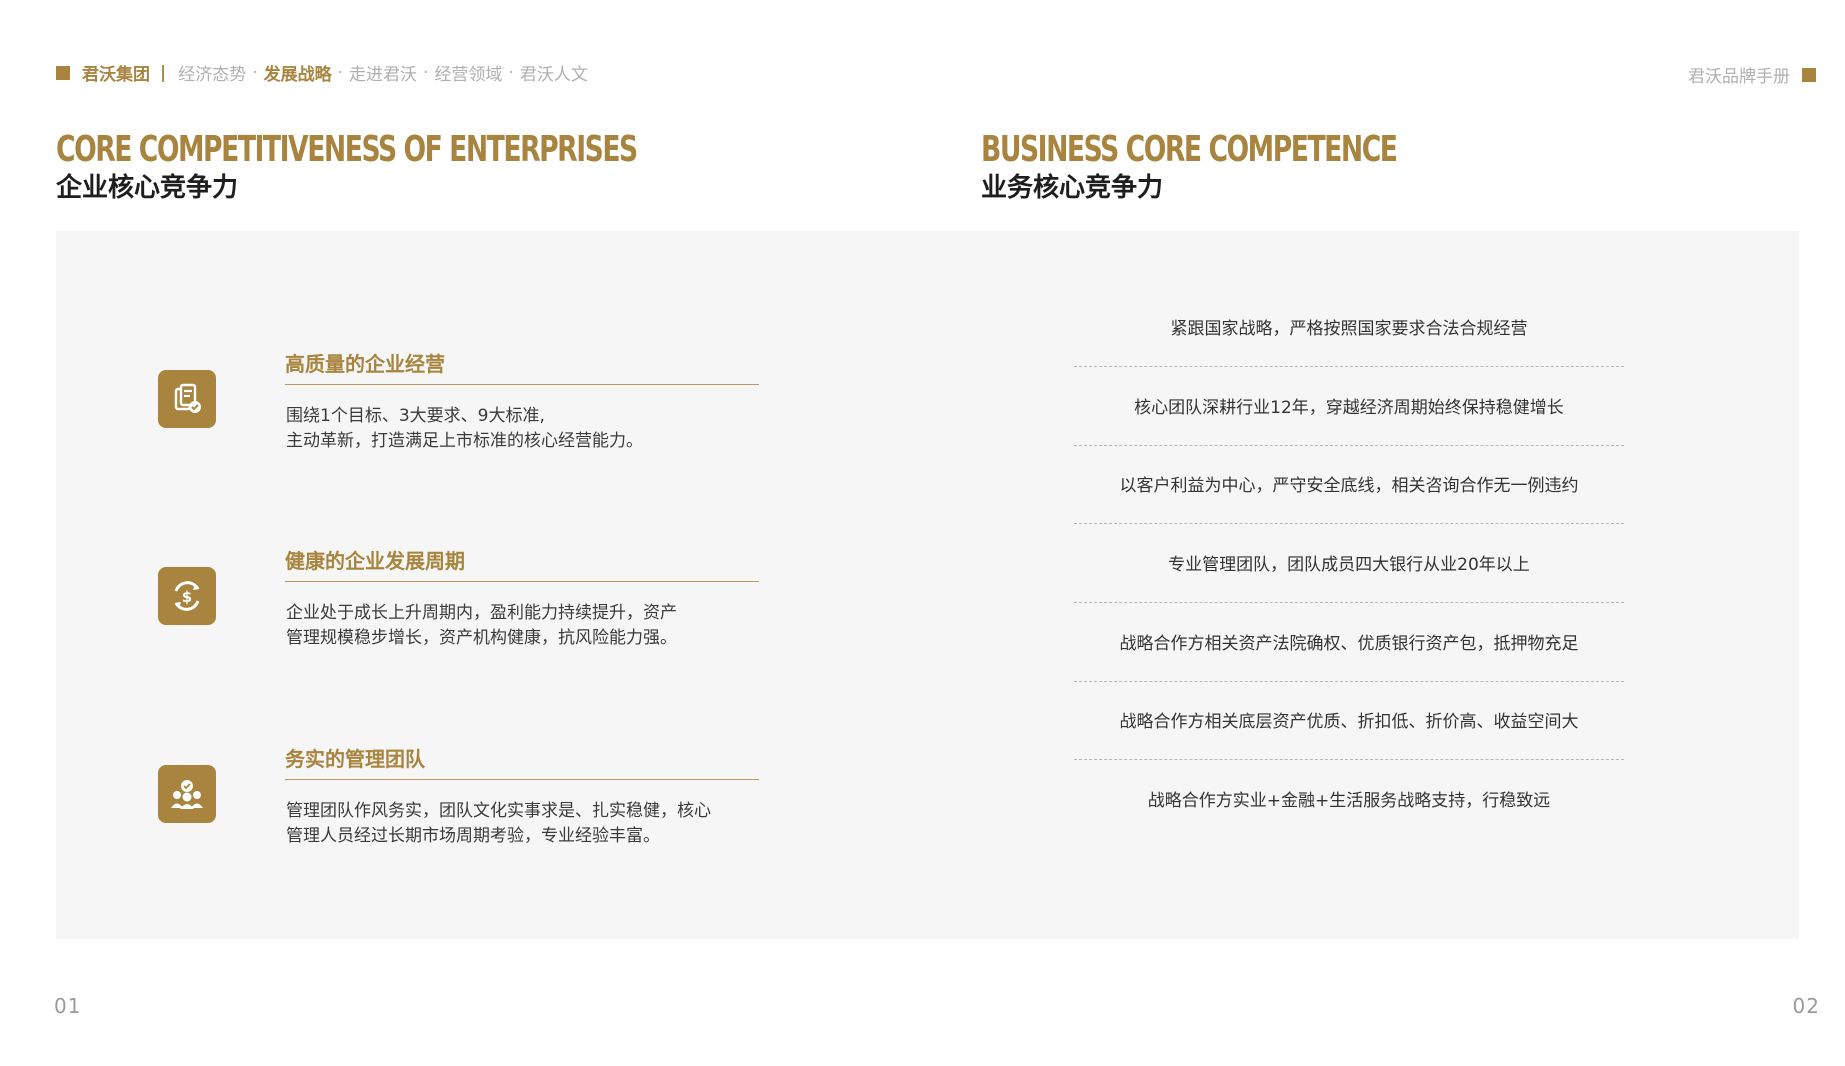  What do you see at coordinates (1189, 149) in the screenshot?
I see `right-title-en: BUSINESS CORE COMPETENCE` at bounding box center [1189, 149].